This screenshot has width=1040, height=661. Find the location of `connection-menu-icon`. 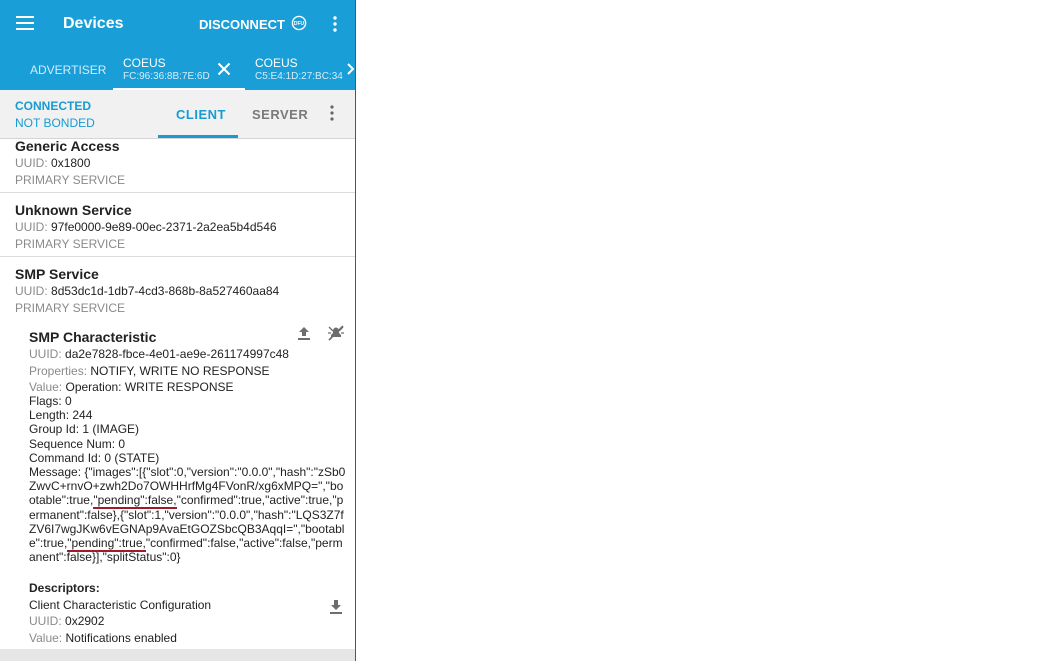

connection-menu-icon is located at coordinates (332, 113).